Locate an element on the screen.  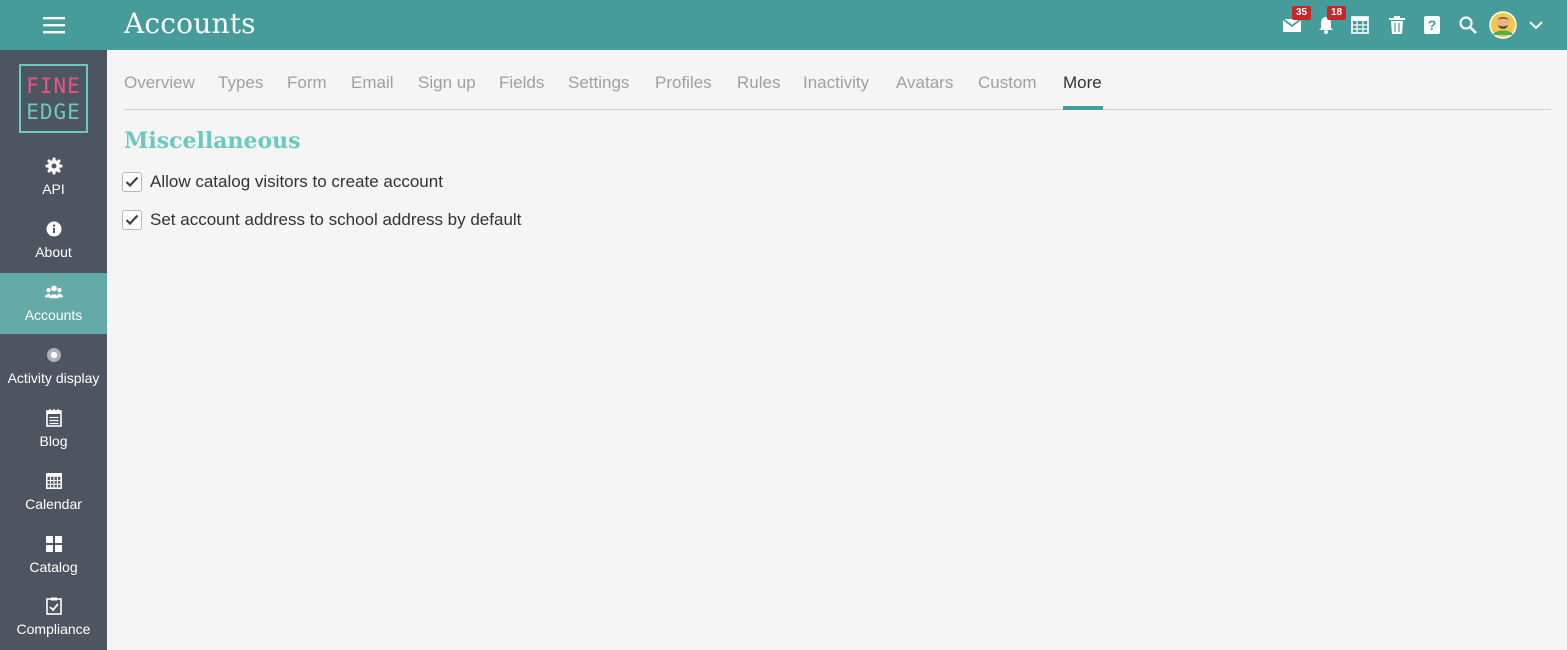
sidebar-item-accounts: Accounts is located at coordinates (53, 303).